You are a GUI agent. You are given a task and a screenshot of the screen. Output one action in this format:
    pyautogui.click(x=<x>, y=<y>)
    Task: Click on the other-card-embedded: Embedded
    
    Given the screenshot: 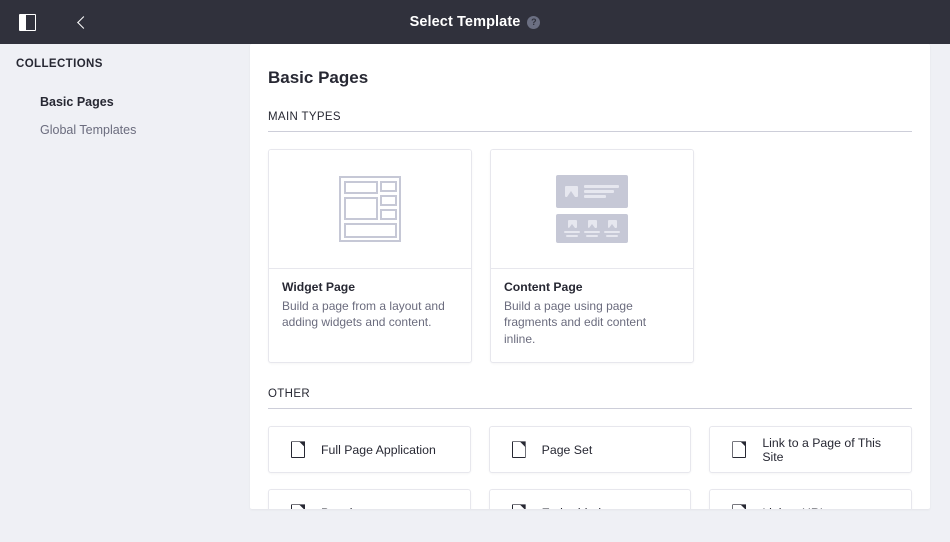 What is the action you would take?
    pyautogui.click(x=590, y=499)
    